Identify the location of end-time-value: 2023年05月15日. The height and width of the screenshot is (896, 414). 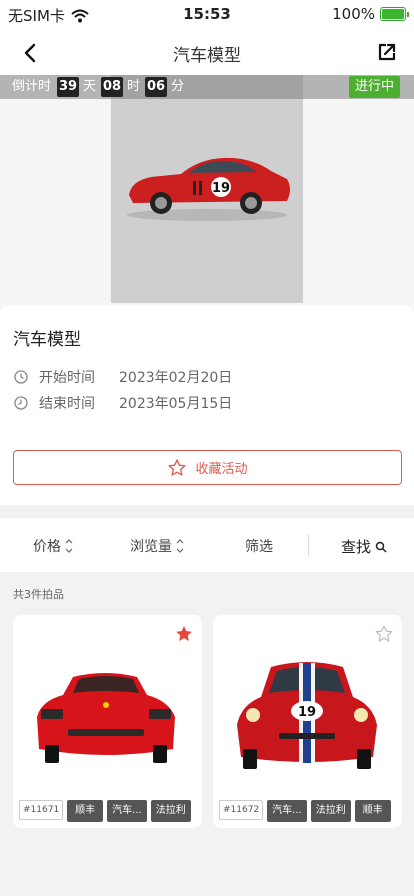
(176, 404).